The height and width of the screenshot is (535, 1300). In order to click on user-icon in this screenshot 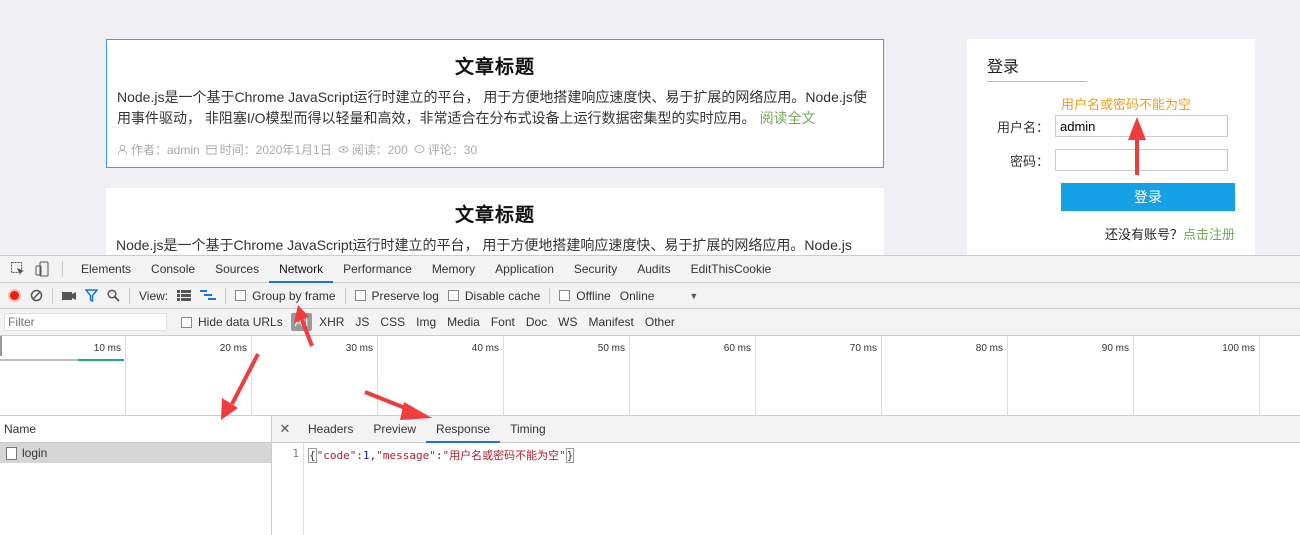, I will do `click(122, 149)`.